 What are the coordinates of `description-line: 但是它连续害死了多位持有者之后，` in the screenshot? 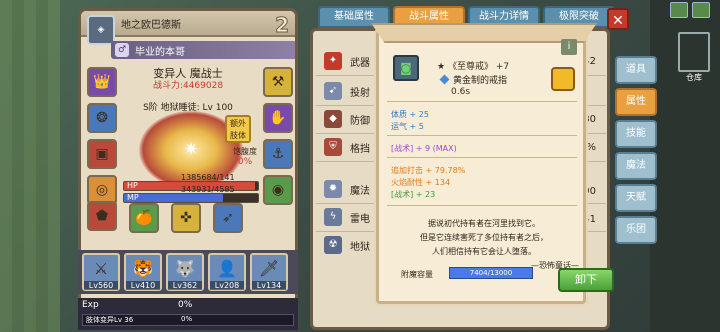 It's located at (484, 237).